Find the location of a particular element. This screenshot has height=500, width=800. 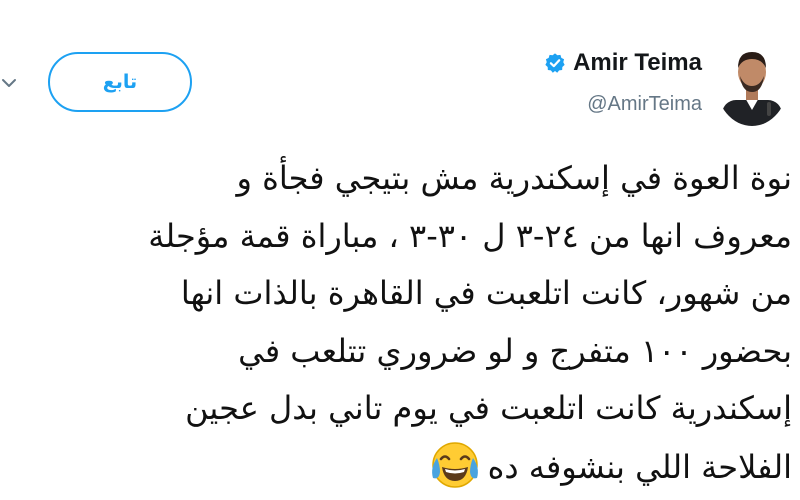

avatar is located at coordinates (752, 83).